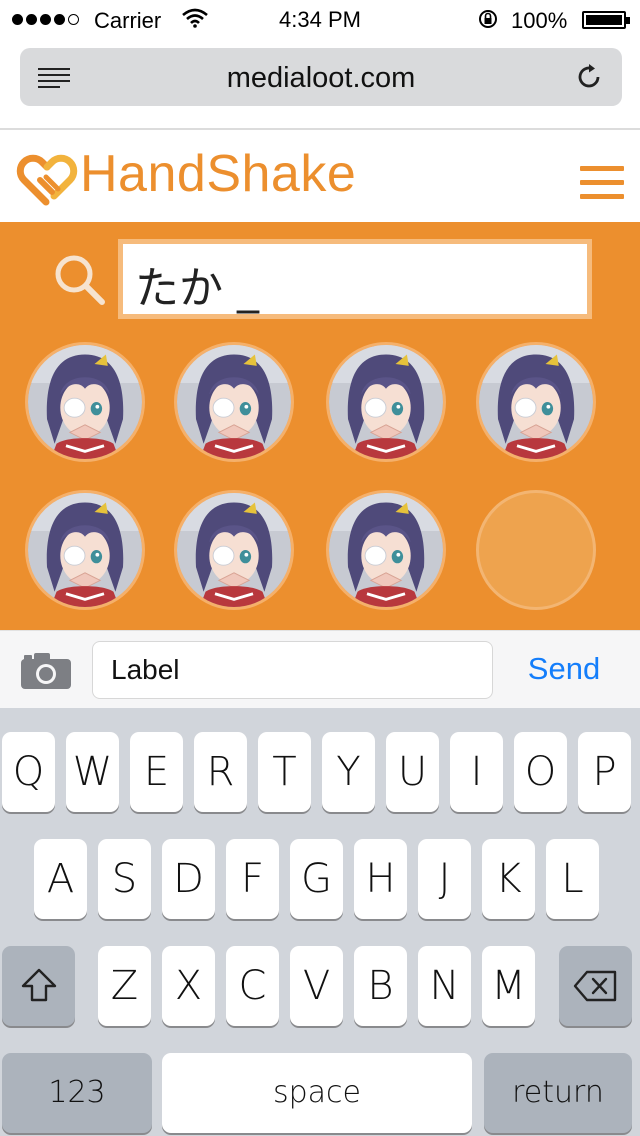  I want to click on key-o: O, so click(540, 772).